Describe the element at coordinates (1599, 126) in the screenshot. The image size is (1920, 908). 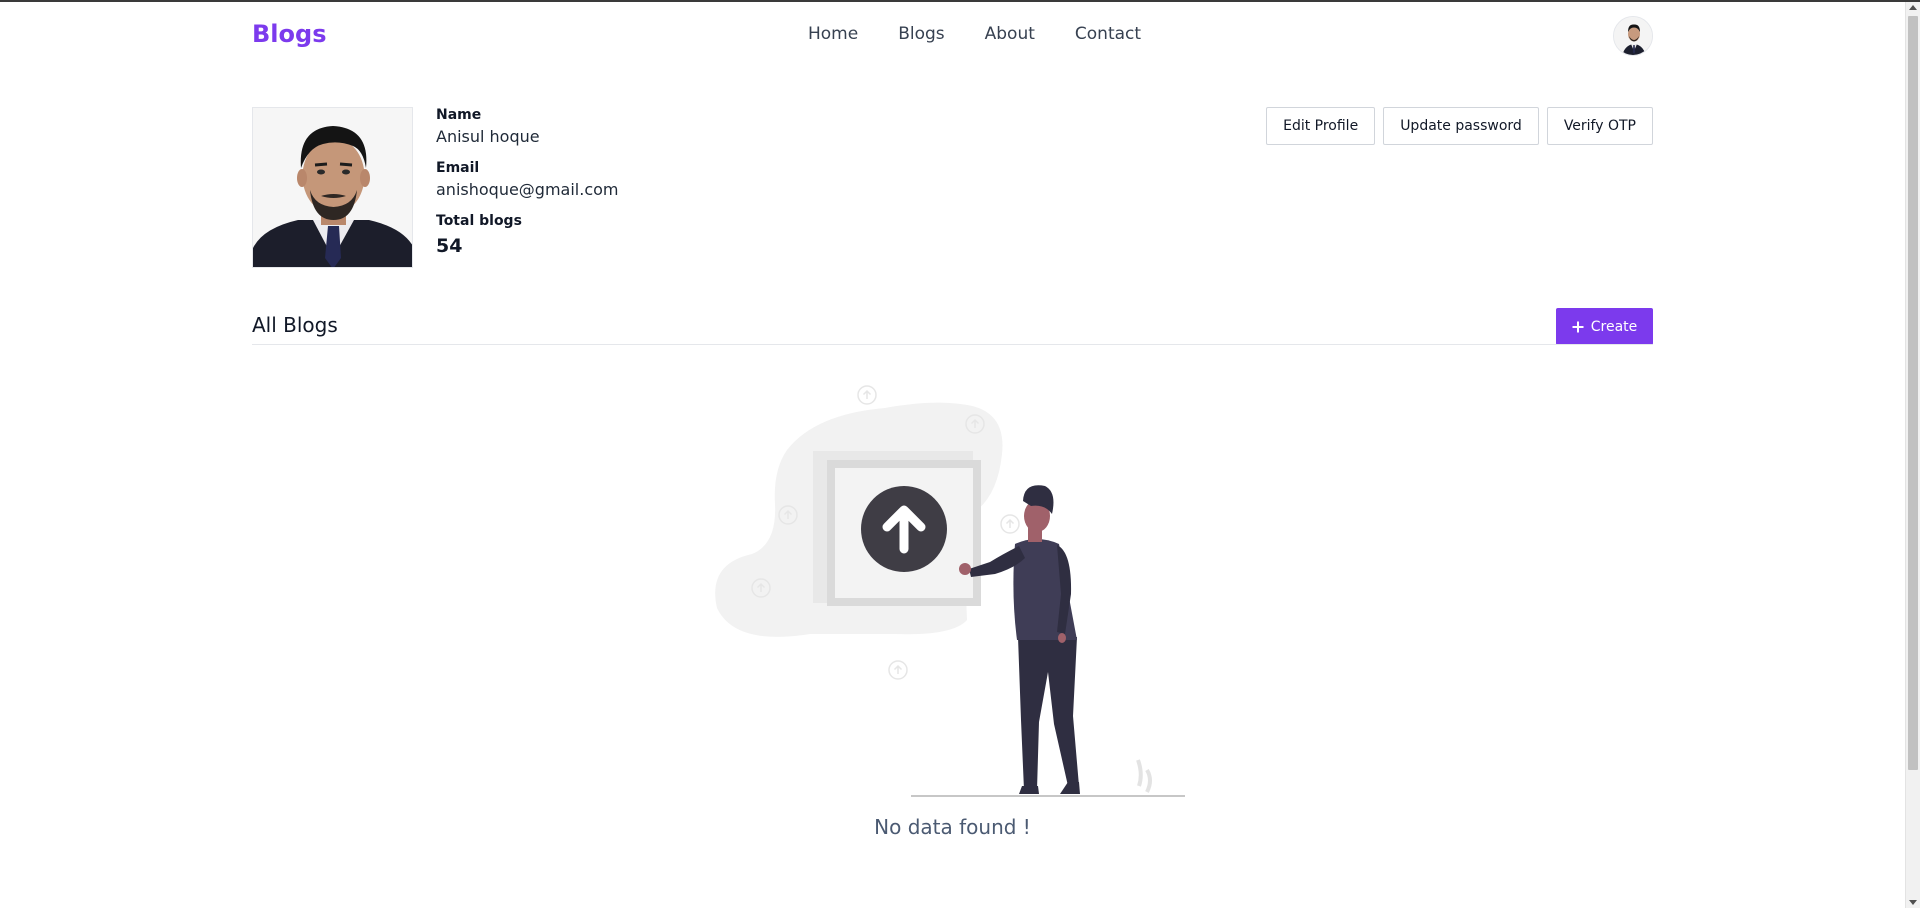
I see `verify-otp-button: Verify OTP` at that location.